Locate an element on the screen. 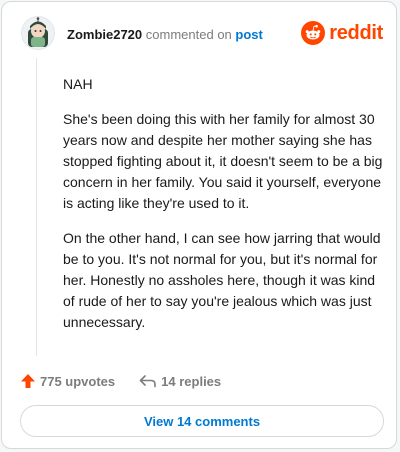  username: Zombie2720 is located at coordinates (104, 34).